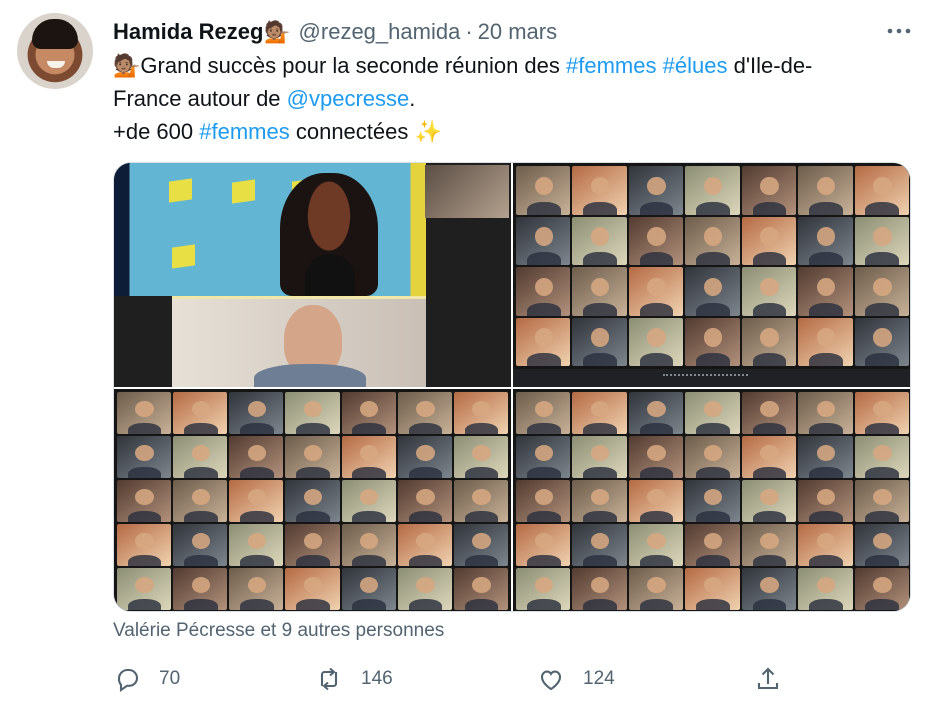  What do you see at coordinates (576, 679) in the screenshot?
I see `like-button: 124` at bounding box center [576, 679].